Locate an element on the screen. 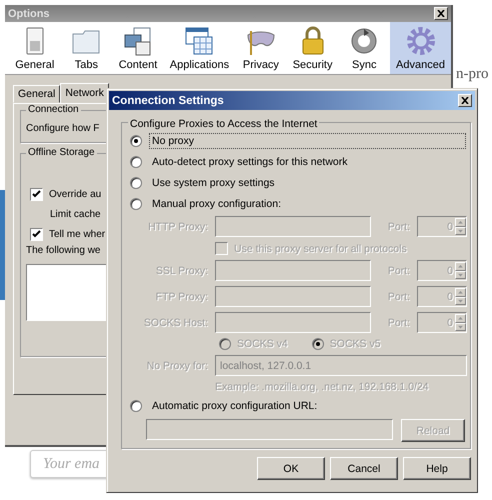  checkbox-label: Tell me wher is located at coordinates (77, 234).